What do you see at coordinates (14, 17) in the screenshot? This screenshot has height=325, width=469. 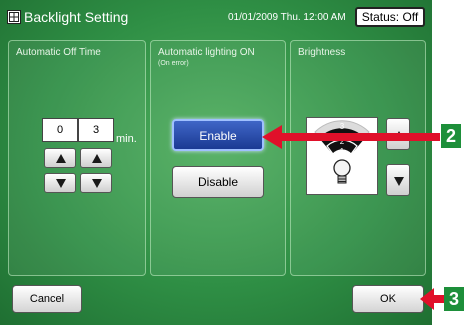 I see `backlight-setting-icon` at bounding box center [14, 17].